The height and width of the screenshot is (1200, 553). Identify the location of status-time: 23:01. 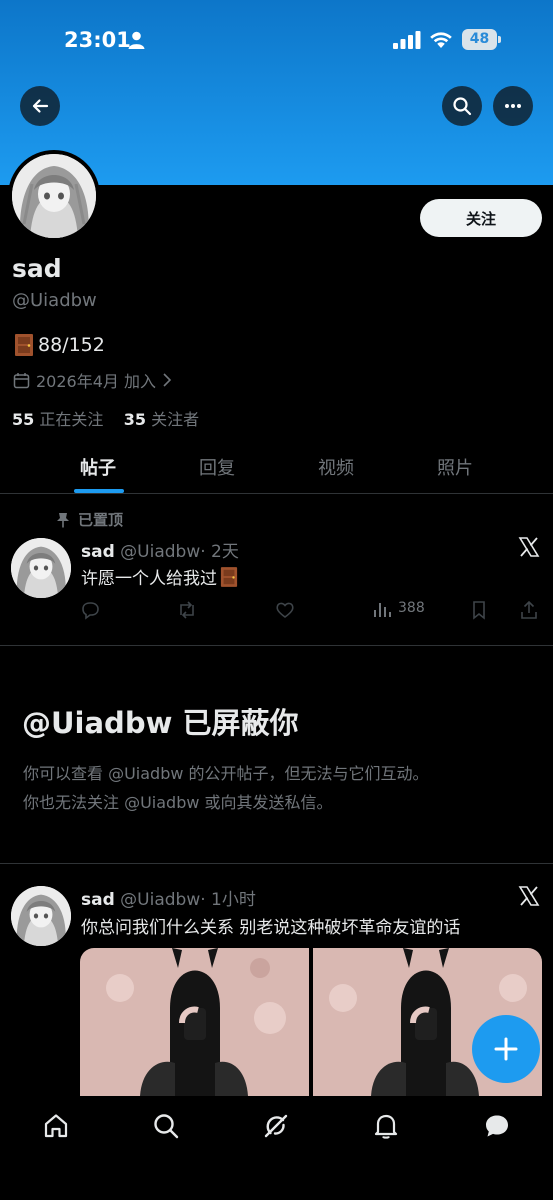
(97, 40).